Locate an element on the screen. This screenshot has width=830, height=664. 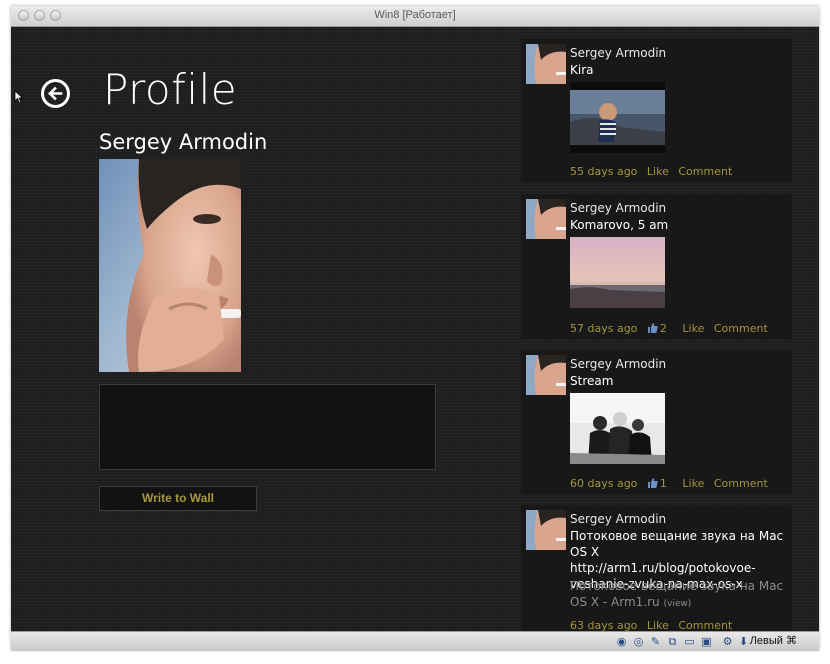
title-bar: Win8 [Работает] is located at coordinates (415, 16).